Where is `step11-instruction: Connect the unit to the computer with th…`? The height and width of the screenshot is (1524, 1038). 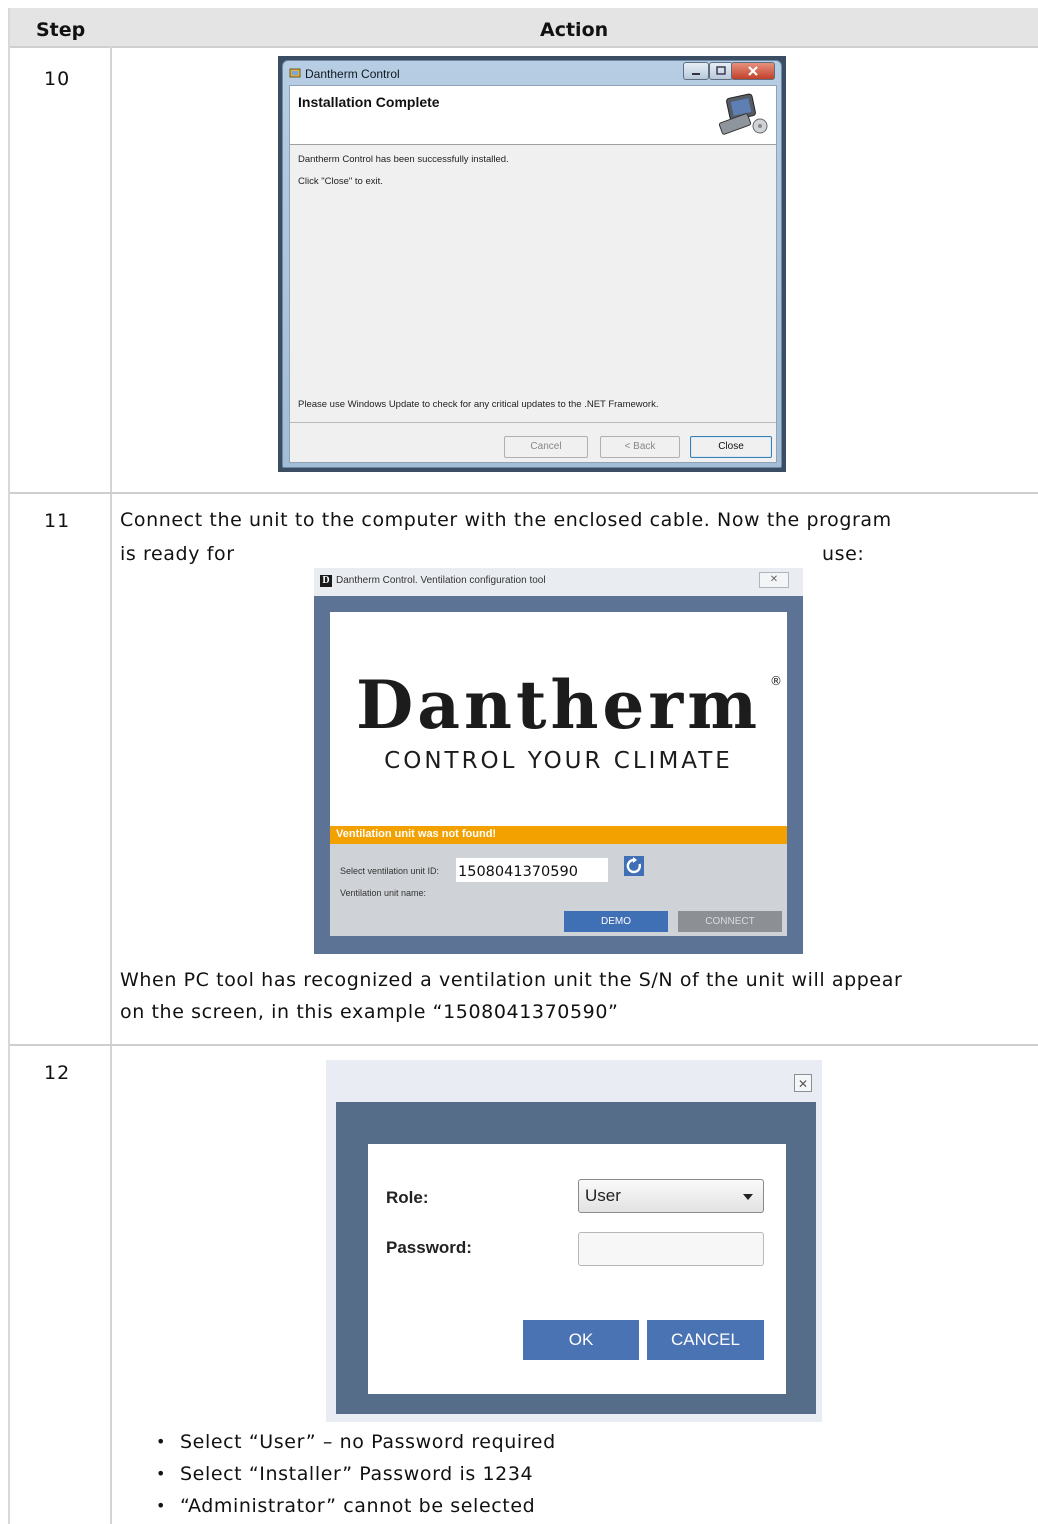 step11-instruction: Connect the unit to the computer with th… is located at coordinates (506, 520).